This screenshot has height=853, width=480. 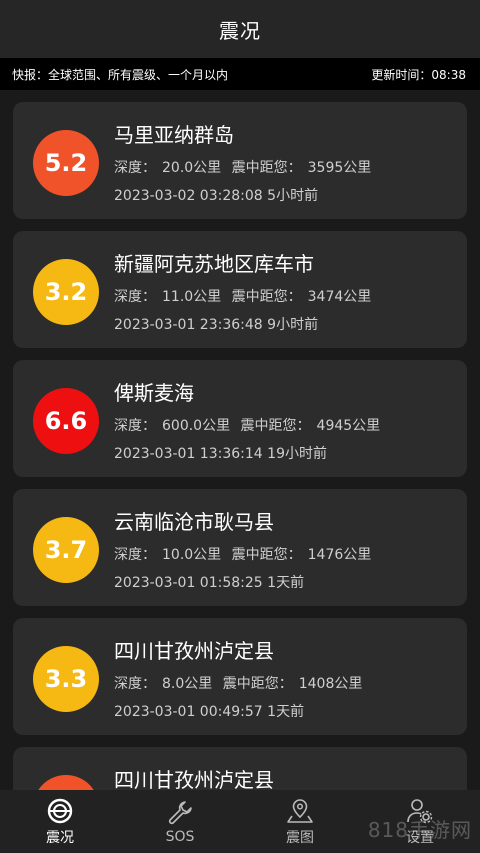 What do you see at coordinates (66, 421) in the screenshot?
I see `magnitude-badge: 6.6` at bounding box center [66, 421].